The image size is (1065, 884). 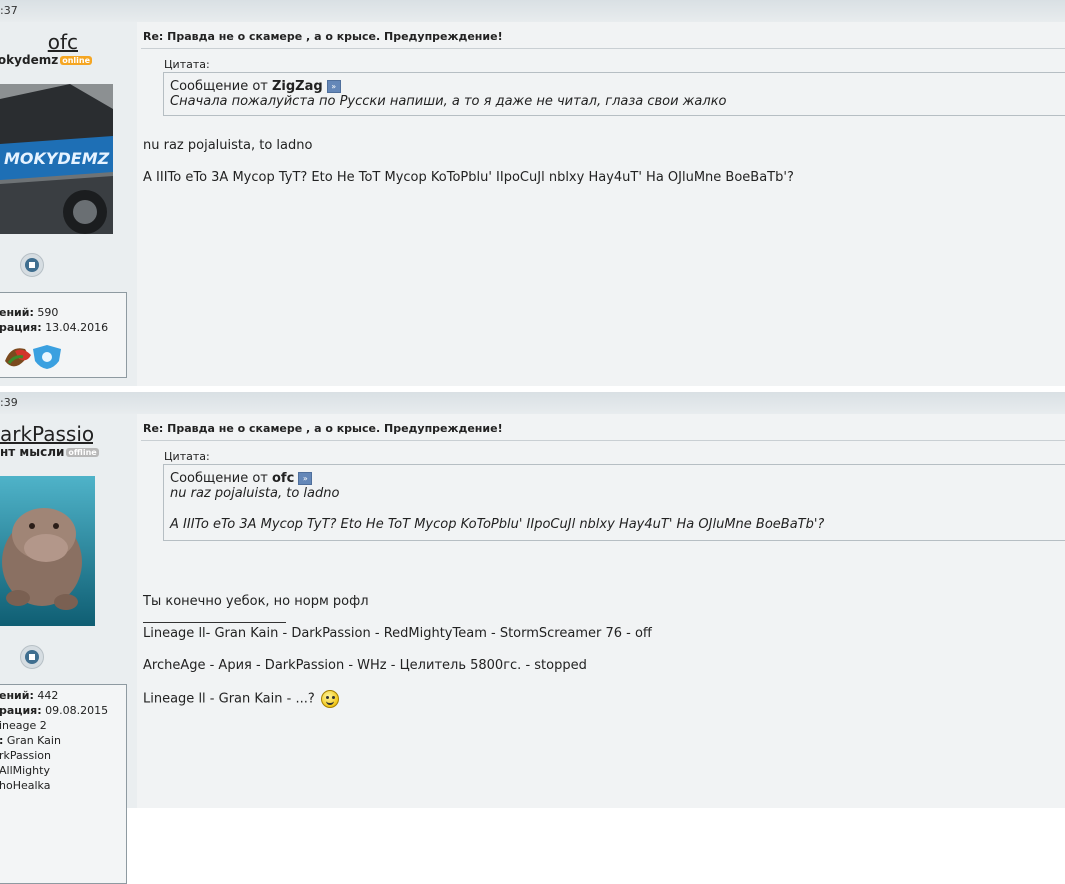 I want to click on offline-badge: offline, so click(x=82, y=452).